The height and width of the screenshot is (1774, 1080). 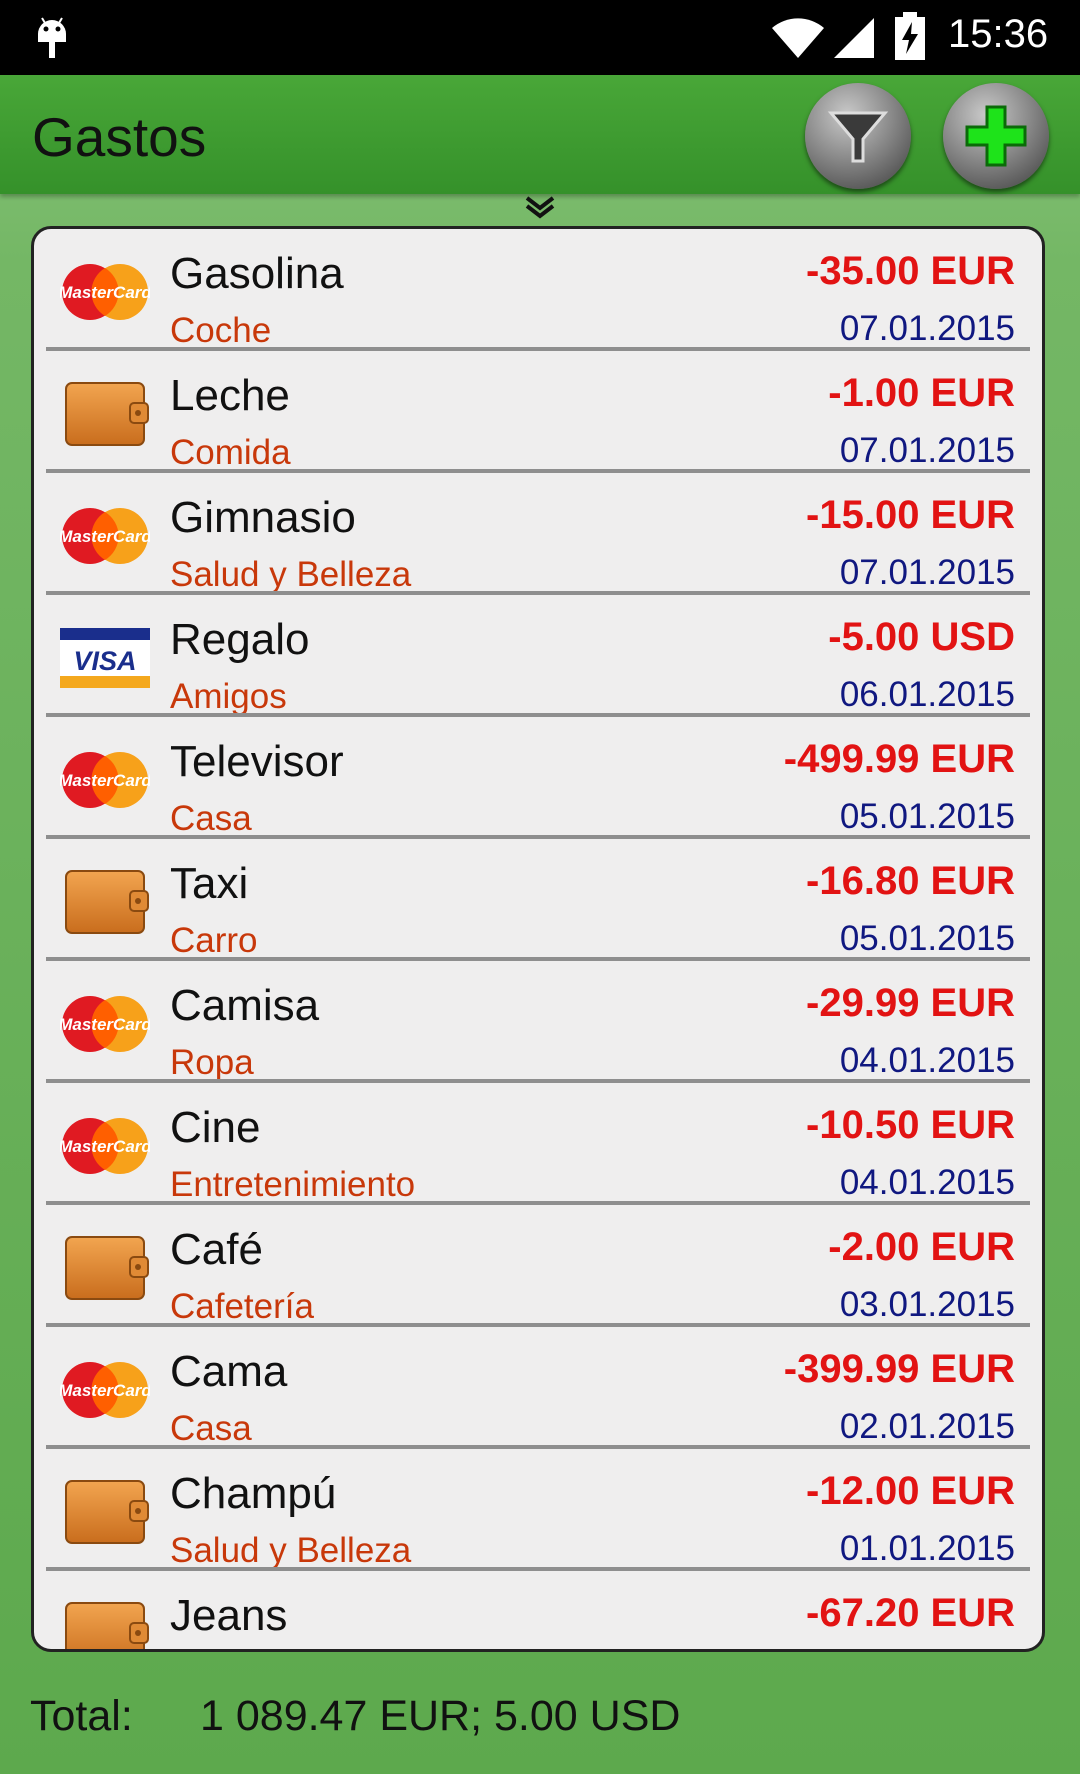 I want to click on expense-date: 06.01.2015, so click(x=927, y=694).